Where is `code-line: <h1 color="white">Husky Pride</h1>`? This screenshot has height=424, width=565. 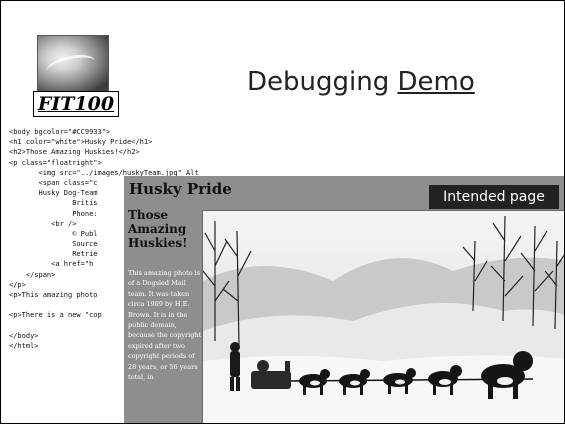
code-line: <h1 color="white">Husky Pride</h1> is located at coordinates (81, 142).